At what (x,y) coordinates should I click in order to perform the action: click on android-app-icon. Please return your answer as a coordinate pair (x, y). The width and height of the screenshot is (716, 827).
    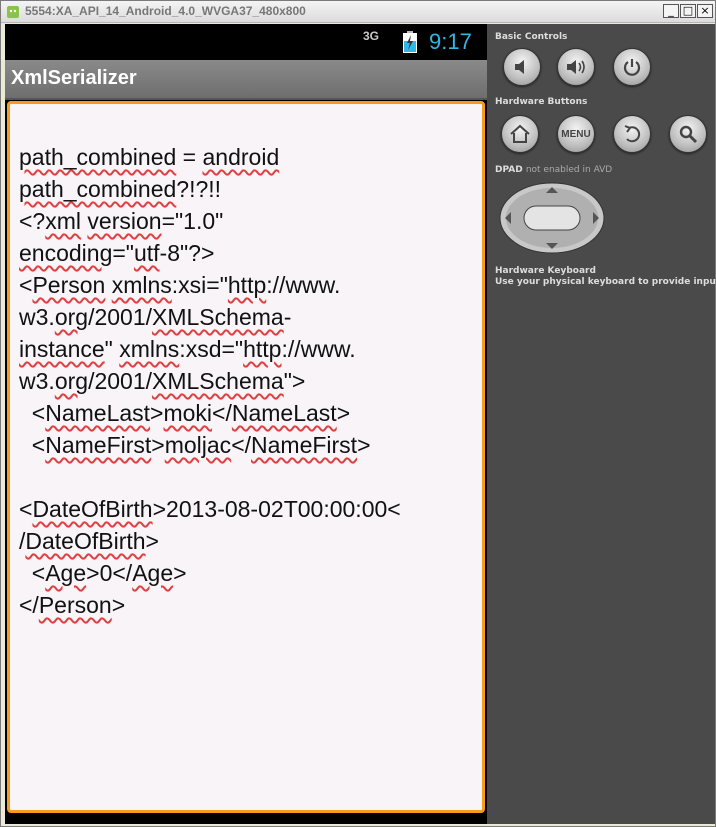
    Looking at the image, I should click on (13, 12).